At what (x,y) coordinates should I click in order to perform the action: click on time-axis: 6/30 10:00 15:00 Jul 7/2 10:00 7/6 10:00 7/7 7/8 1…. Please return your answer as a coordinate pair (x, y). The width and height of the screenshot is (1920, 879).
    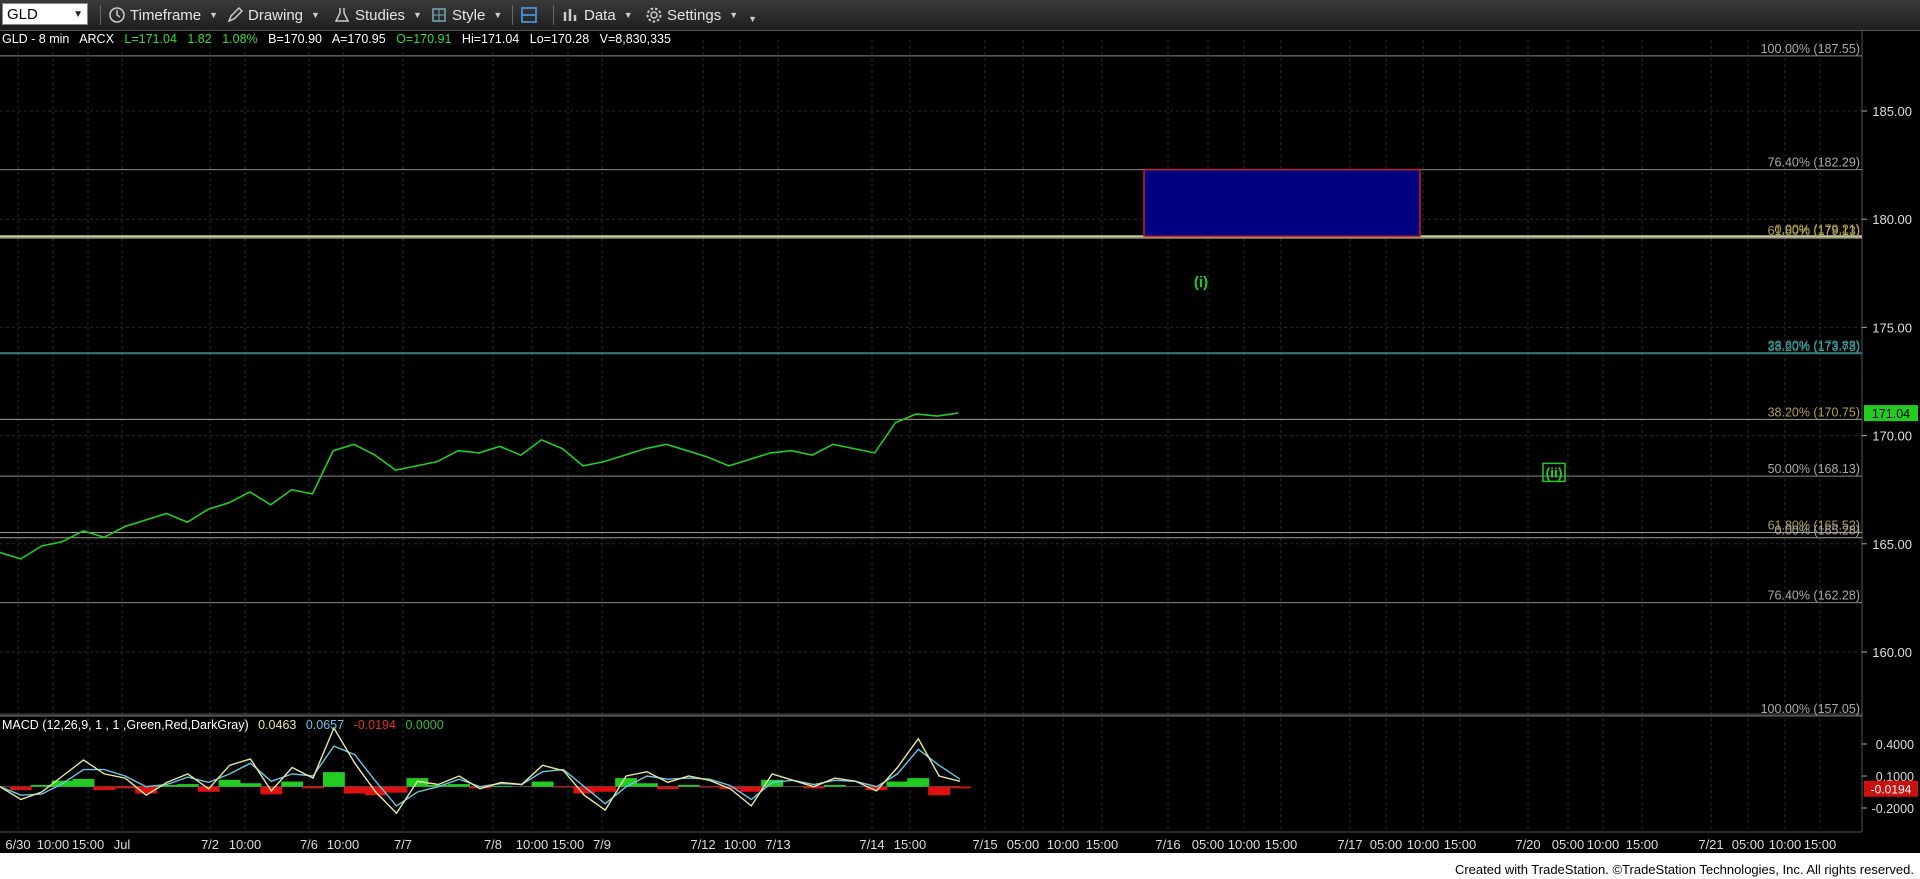
    Looking at the image, I should click on (920, 844).